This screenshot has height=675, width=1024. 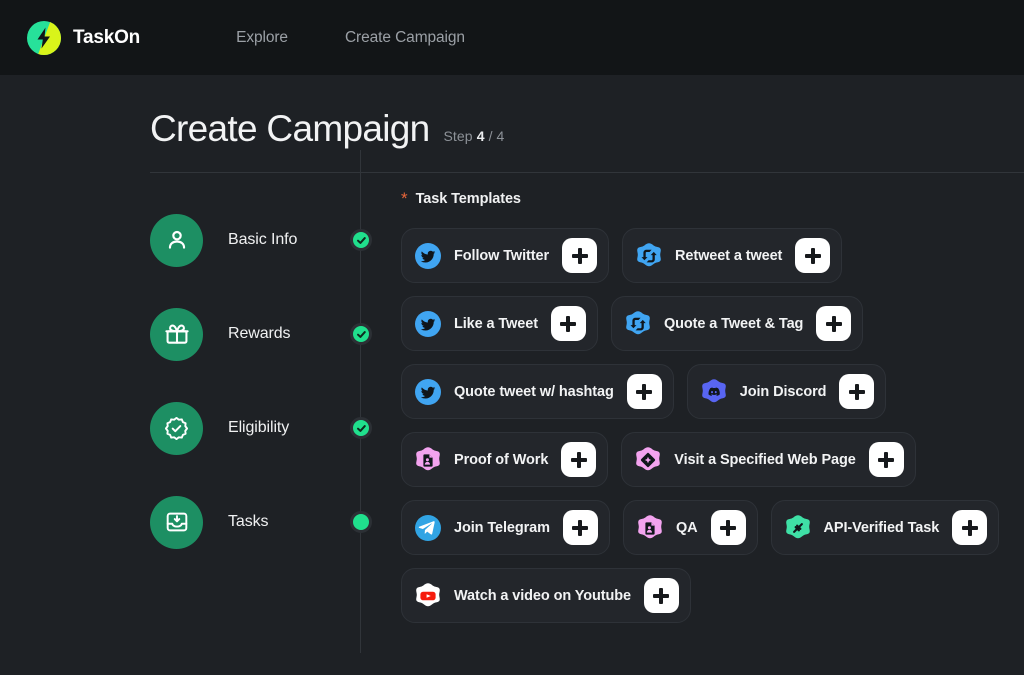 I want to click on sidebar-item-tasks: Tasks, so click(x=261, y=522).